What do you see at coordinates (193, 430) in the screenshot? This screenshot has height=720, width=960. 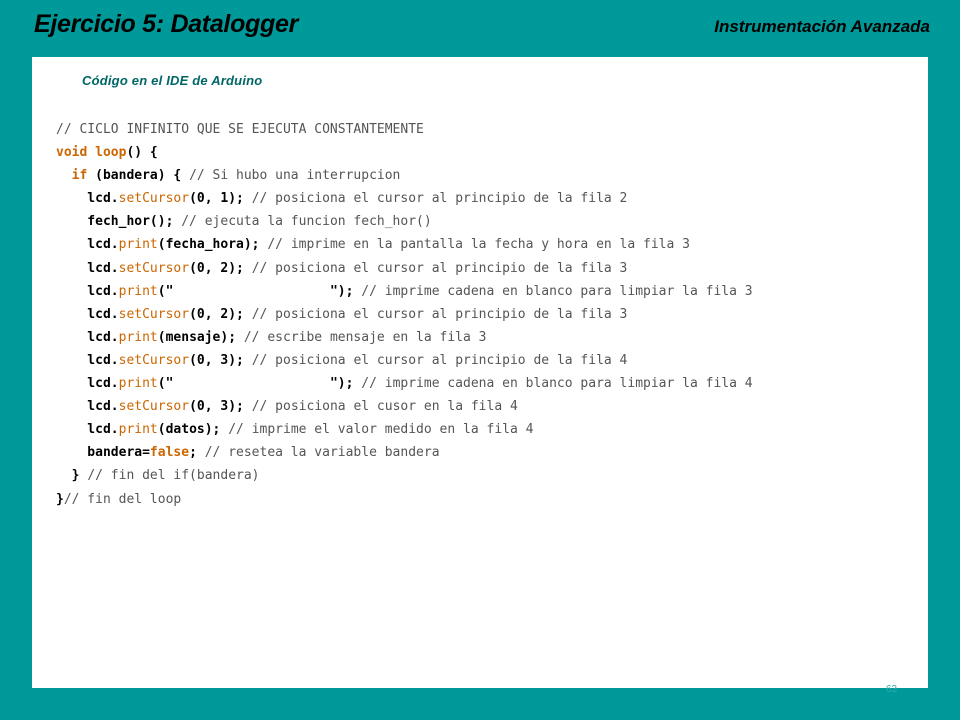 I see `code-text: (datos);` at bounding box center [193, 430].